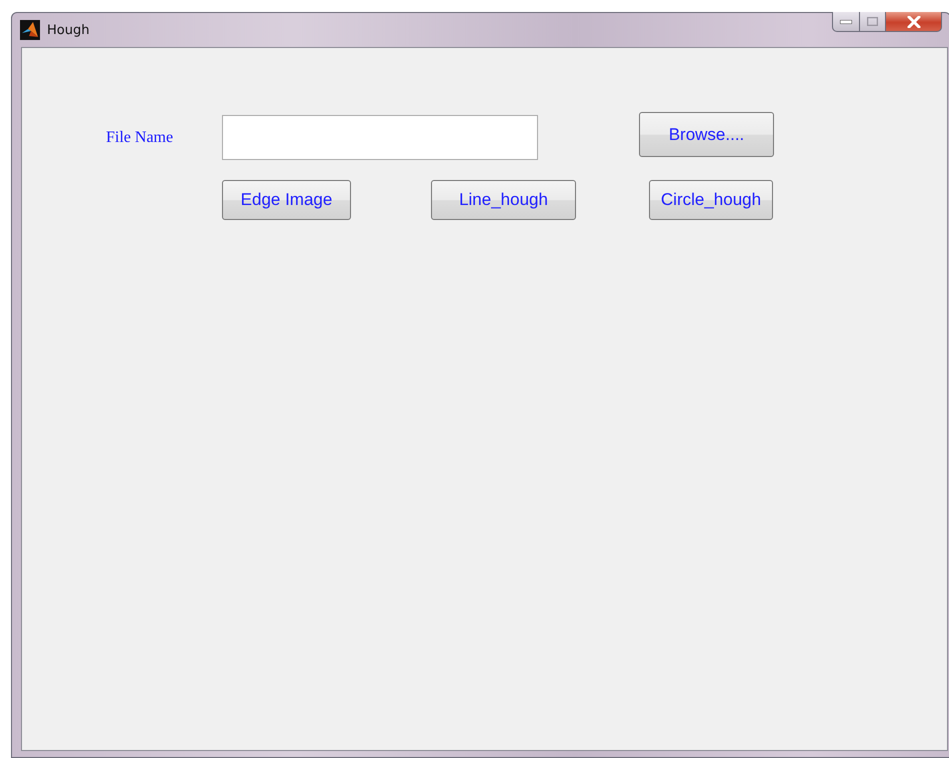 The image size is (949, 758). I want to click on file-name-label: File Name, so click(140, 137).